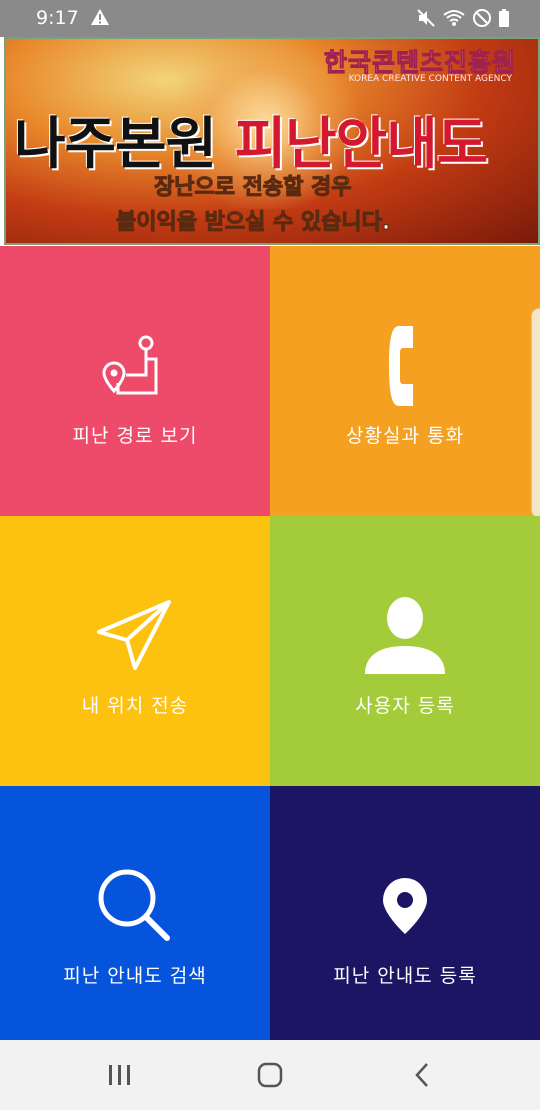  I want to click on navigation-bar, so click(270, 1075).